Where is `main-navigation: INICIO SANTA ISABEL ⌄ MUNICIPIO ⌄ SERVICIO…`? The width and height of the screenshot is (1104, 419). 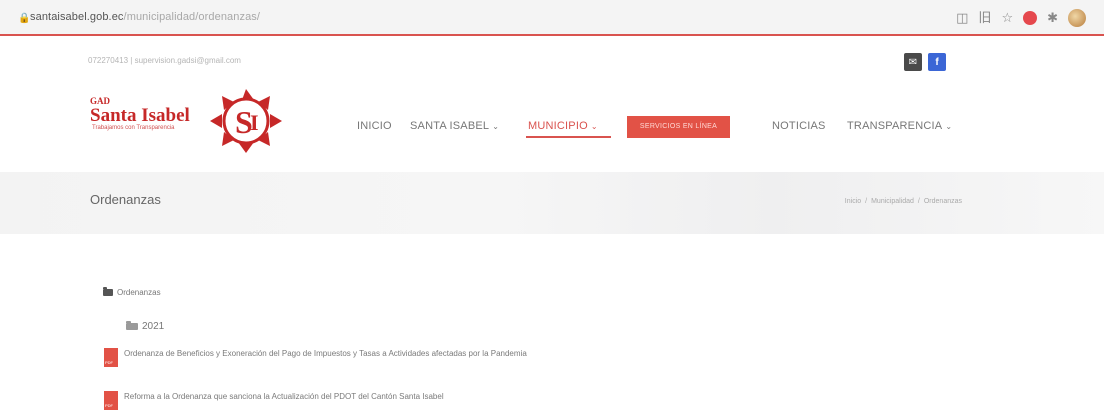
main-navigation: INICIO SANTA ISABEL ⌄ MUNICIPIO ⌄ SERVICIO… is located at coordinates (552, 127).